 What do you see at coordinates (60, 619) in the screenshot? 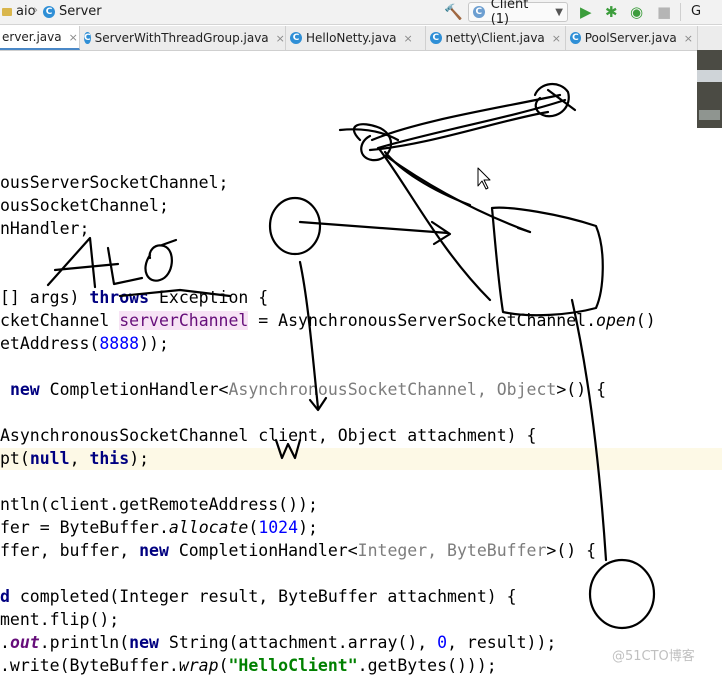
I see `code-line-flip: ment.flip();` at bounding box center [60, 619].